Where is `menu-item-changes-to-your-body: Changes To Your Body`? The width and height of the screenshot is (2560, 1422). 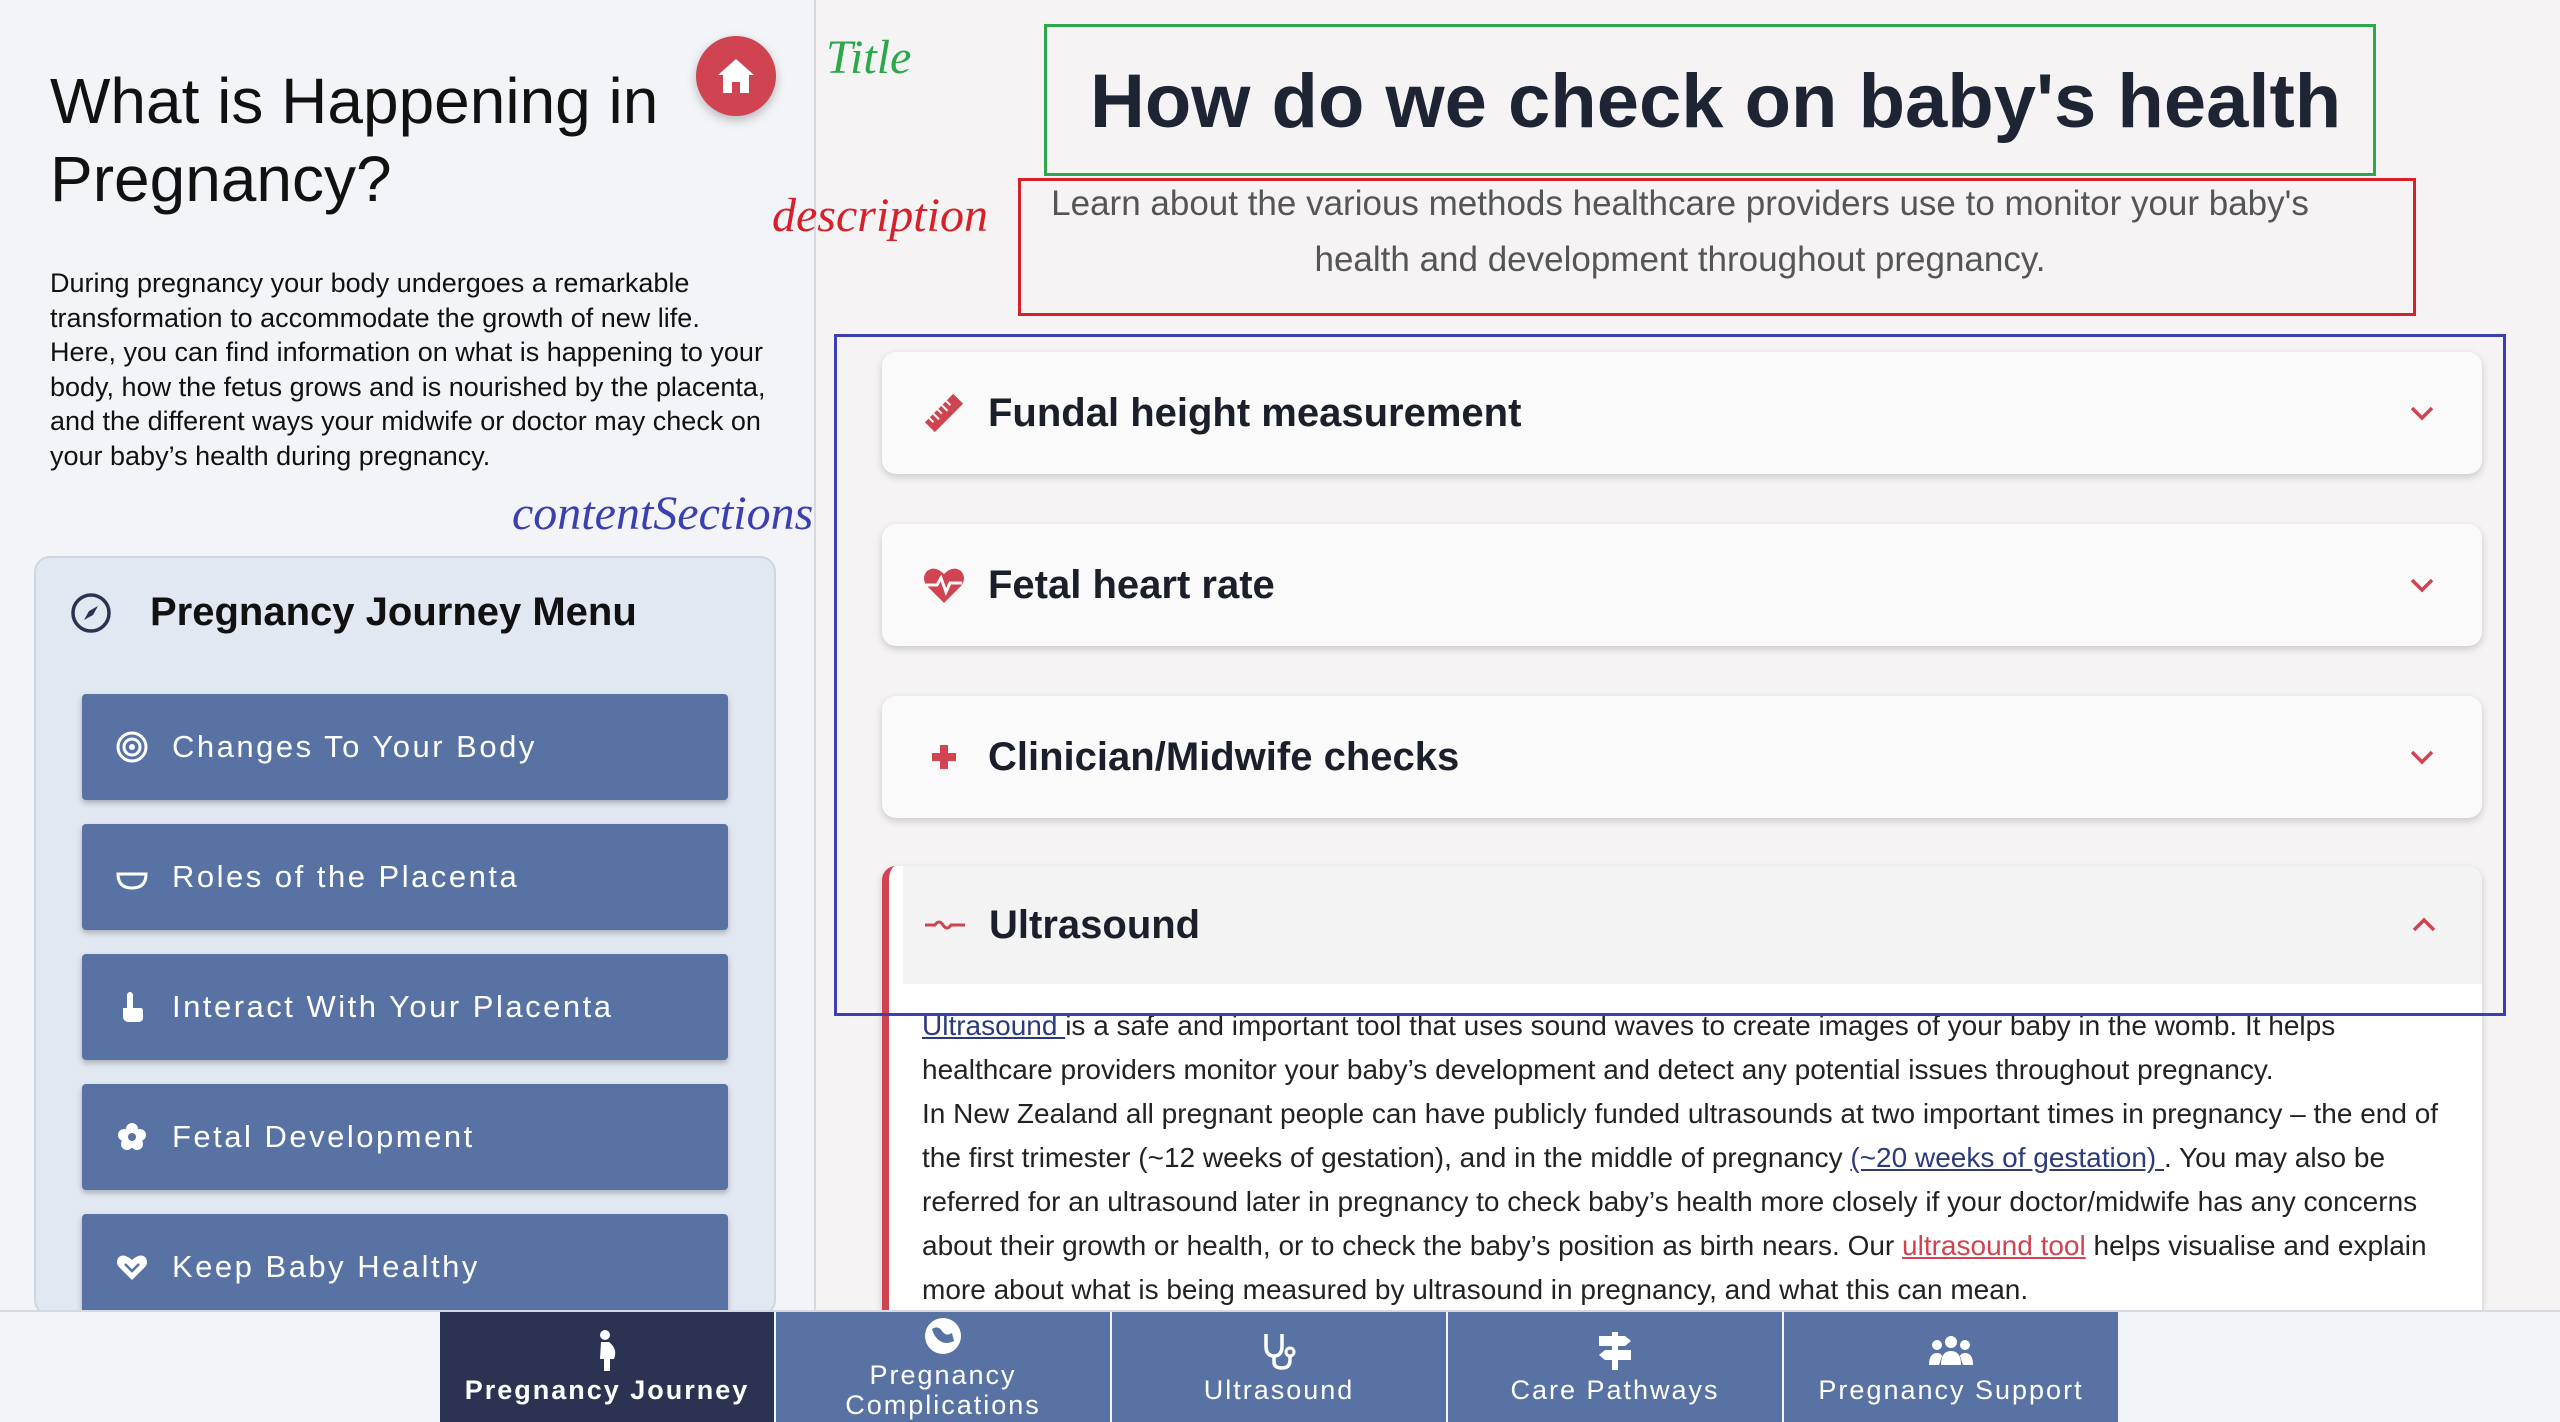
menu-item-changes-to-your-body: Changes To Your Body is located at coordinates (405, 747).